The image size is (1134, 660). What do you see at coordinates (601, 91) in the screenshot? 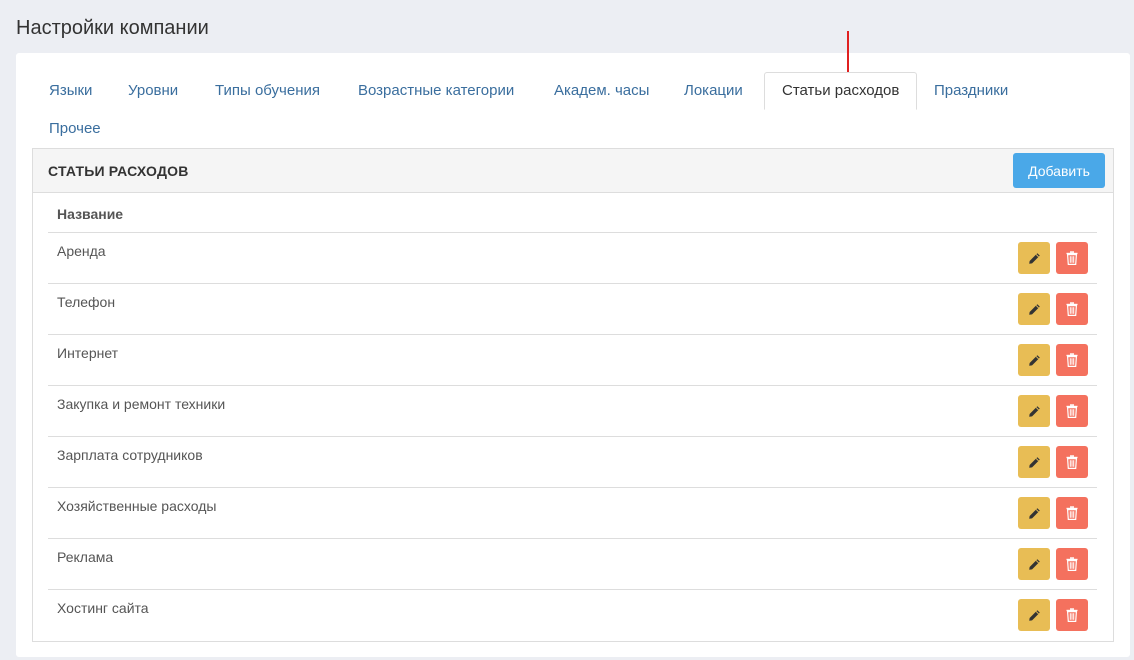
I see `tab-academic-hours: Академ. часы` at bounding box center [601, 91].